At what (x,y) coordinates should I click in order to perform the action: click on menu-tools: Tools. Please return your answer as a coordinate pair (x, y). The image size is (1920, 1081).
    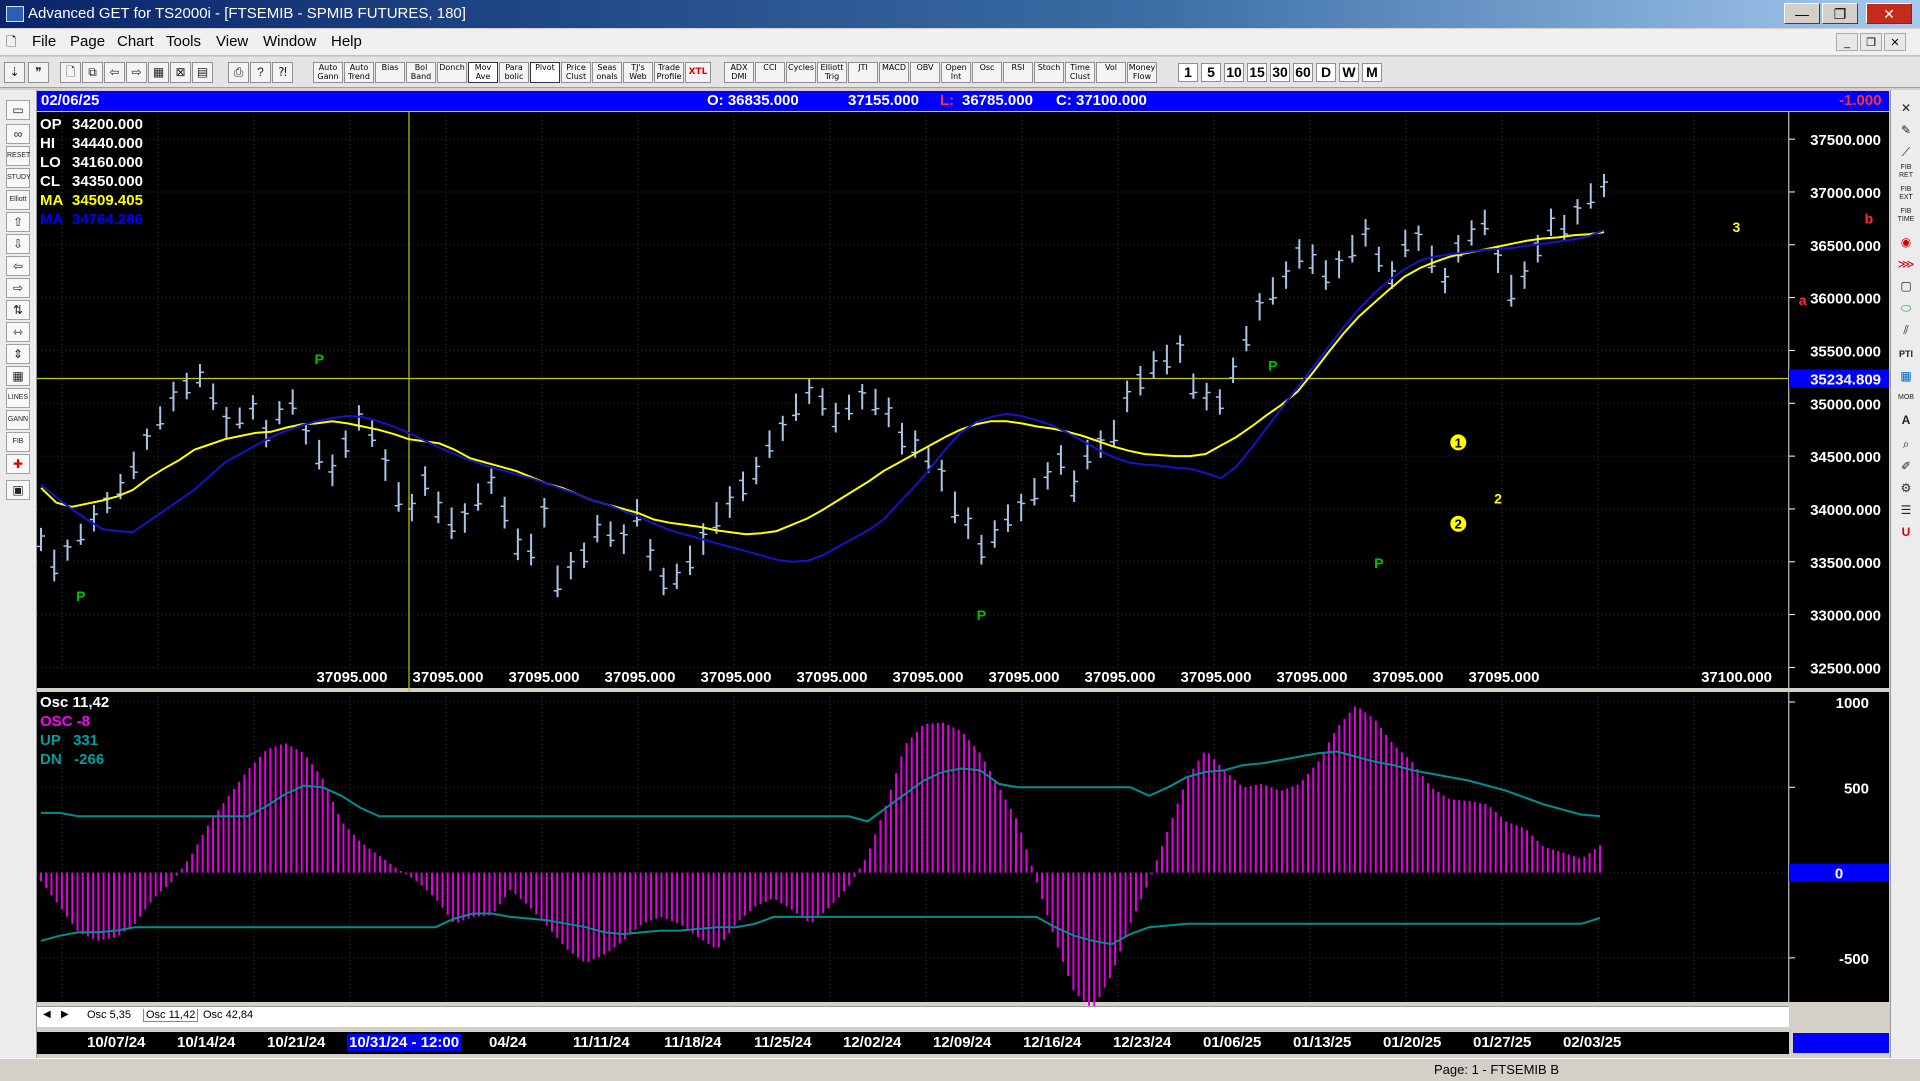
    Looking at the image, I should click on (183, 41).